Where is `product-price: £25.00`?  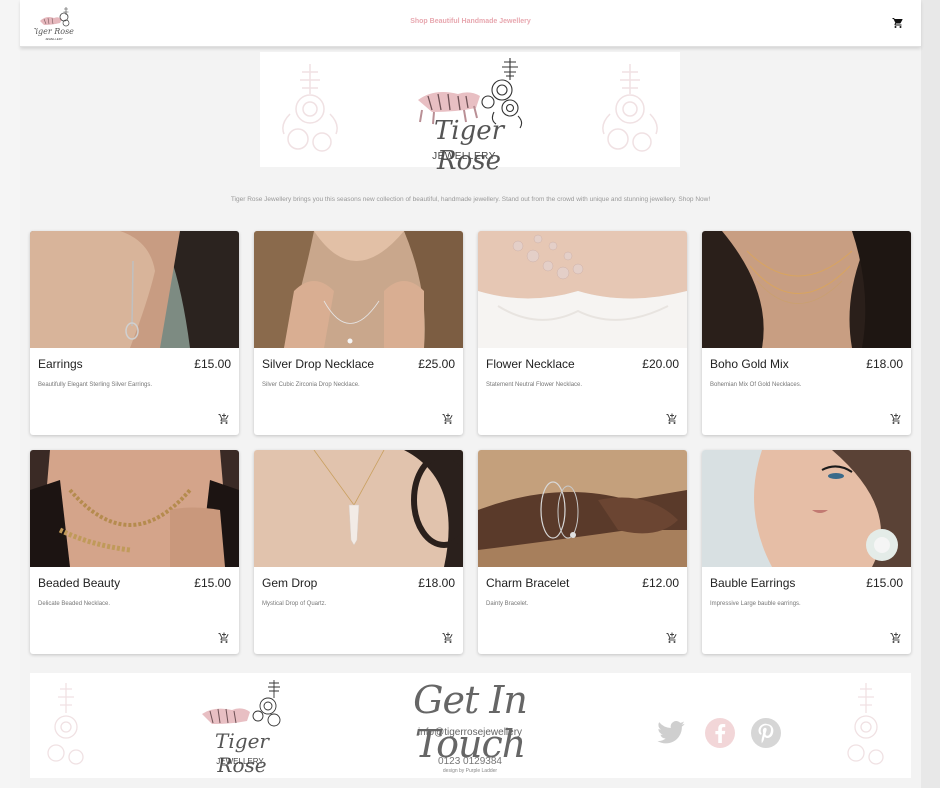 product-price: £25.00 is located at coordinates (436, 364).